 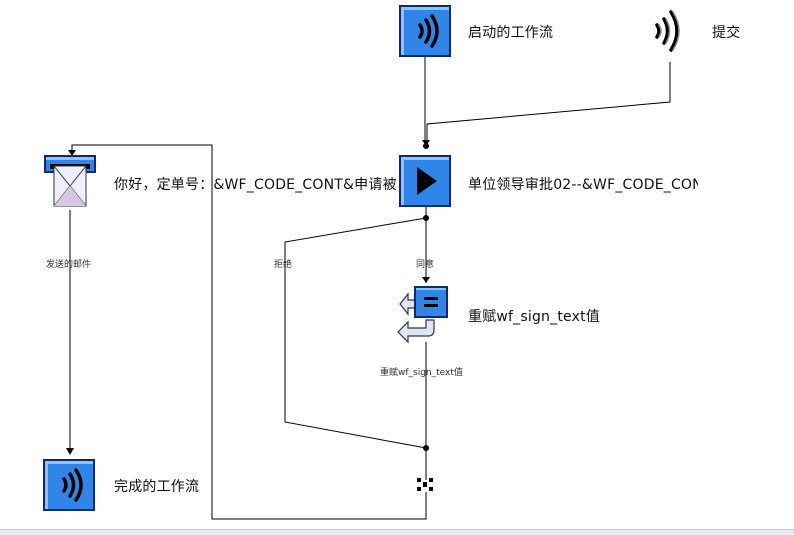 What do you see at coordinates (69, 265) in the screenshot?
I see `edge-label-sent-mail: 发送的邮件` at bounding box center [69, 265].